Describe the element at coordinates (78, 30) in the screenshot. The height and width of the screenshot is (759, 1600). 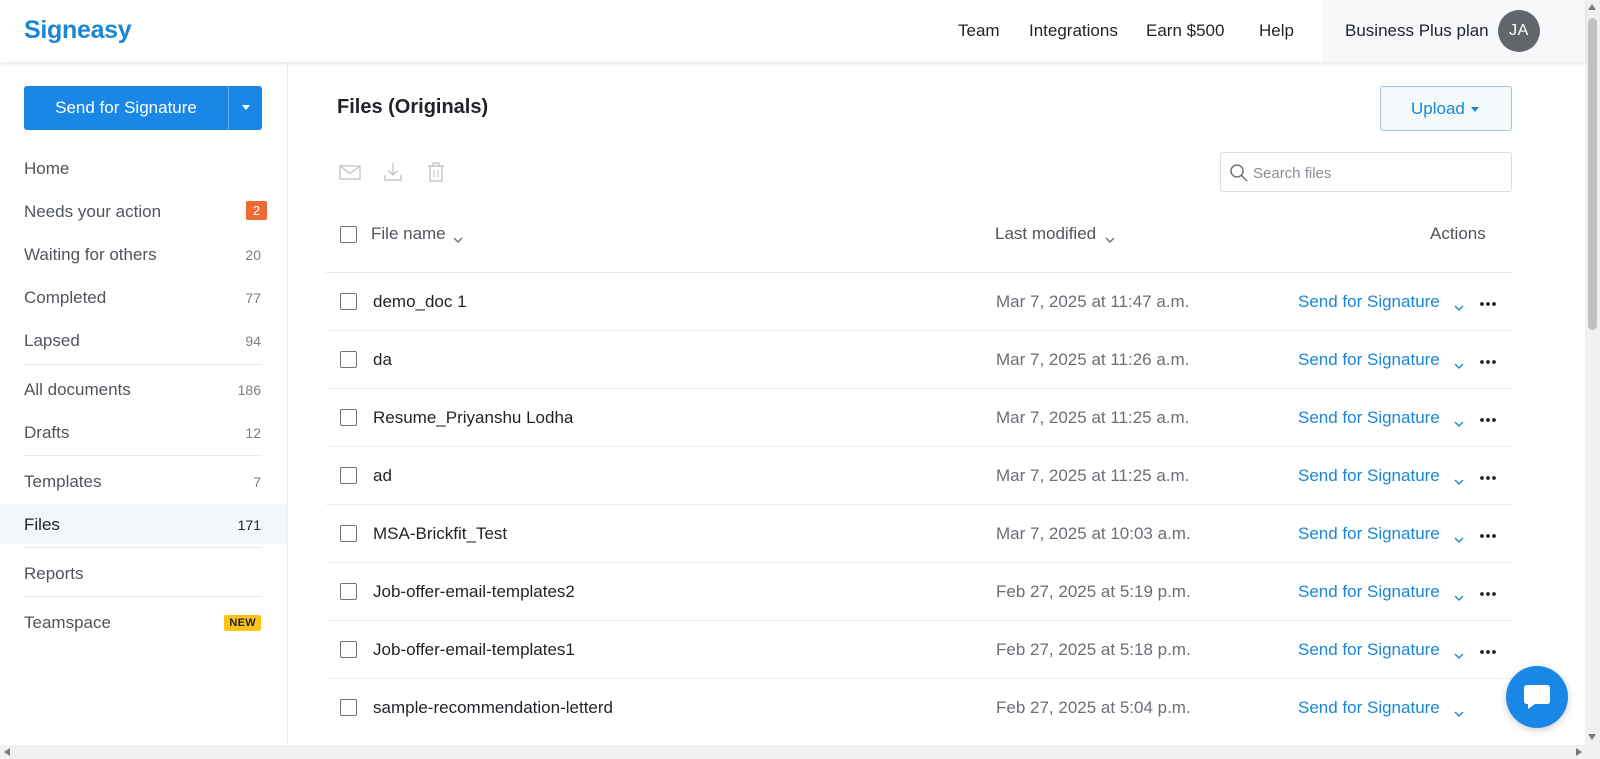
I see `signeasy-logo: Signeasy` at that location.